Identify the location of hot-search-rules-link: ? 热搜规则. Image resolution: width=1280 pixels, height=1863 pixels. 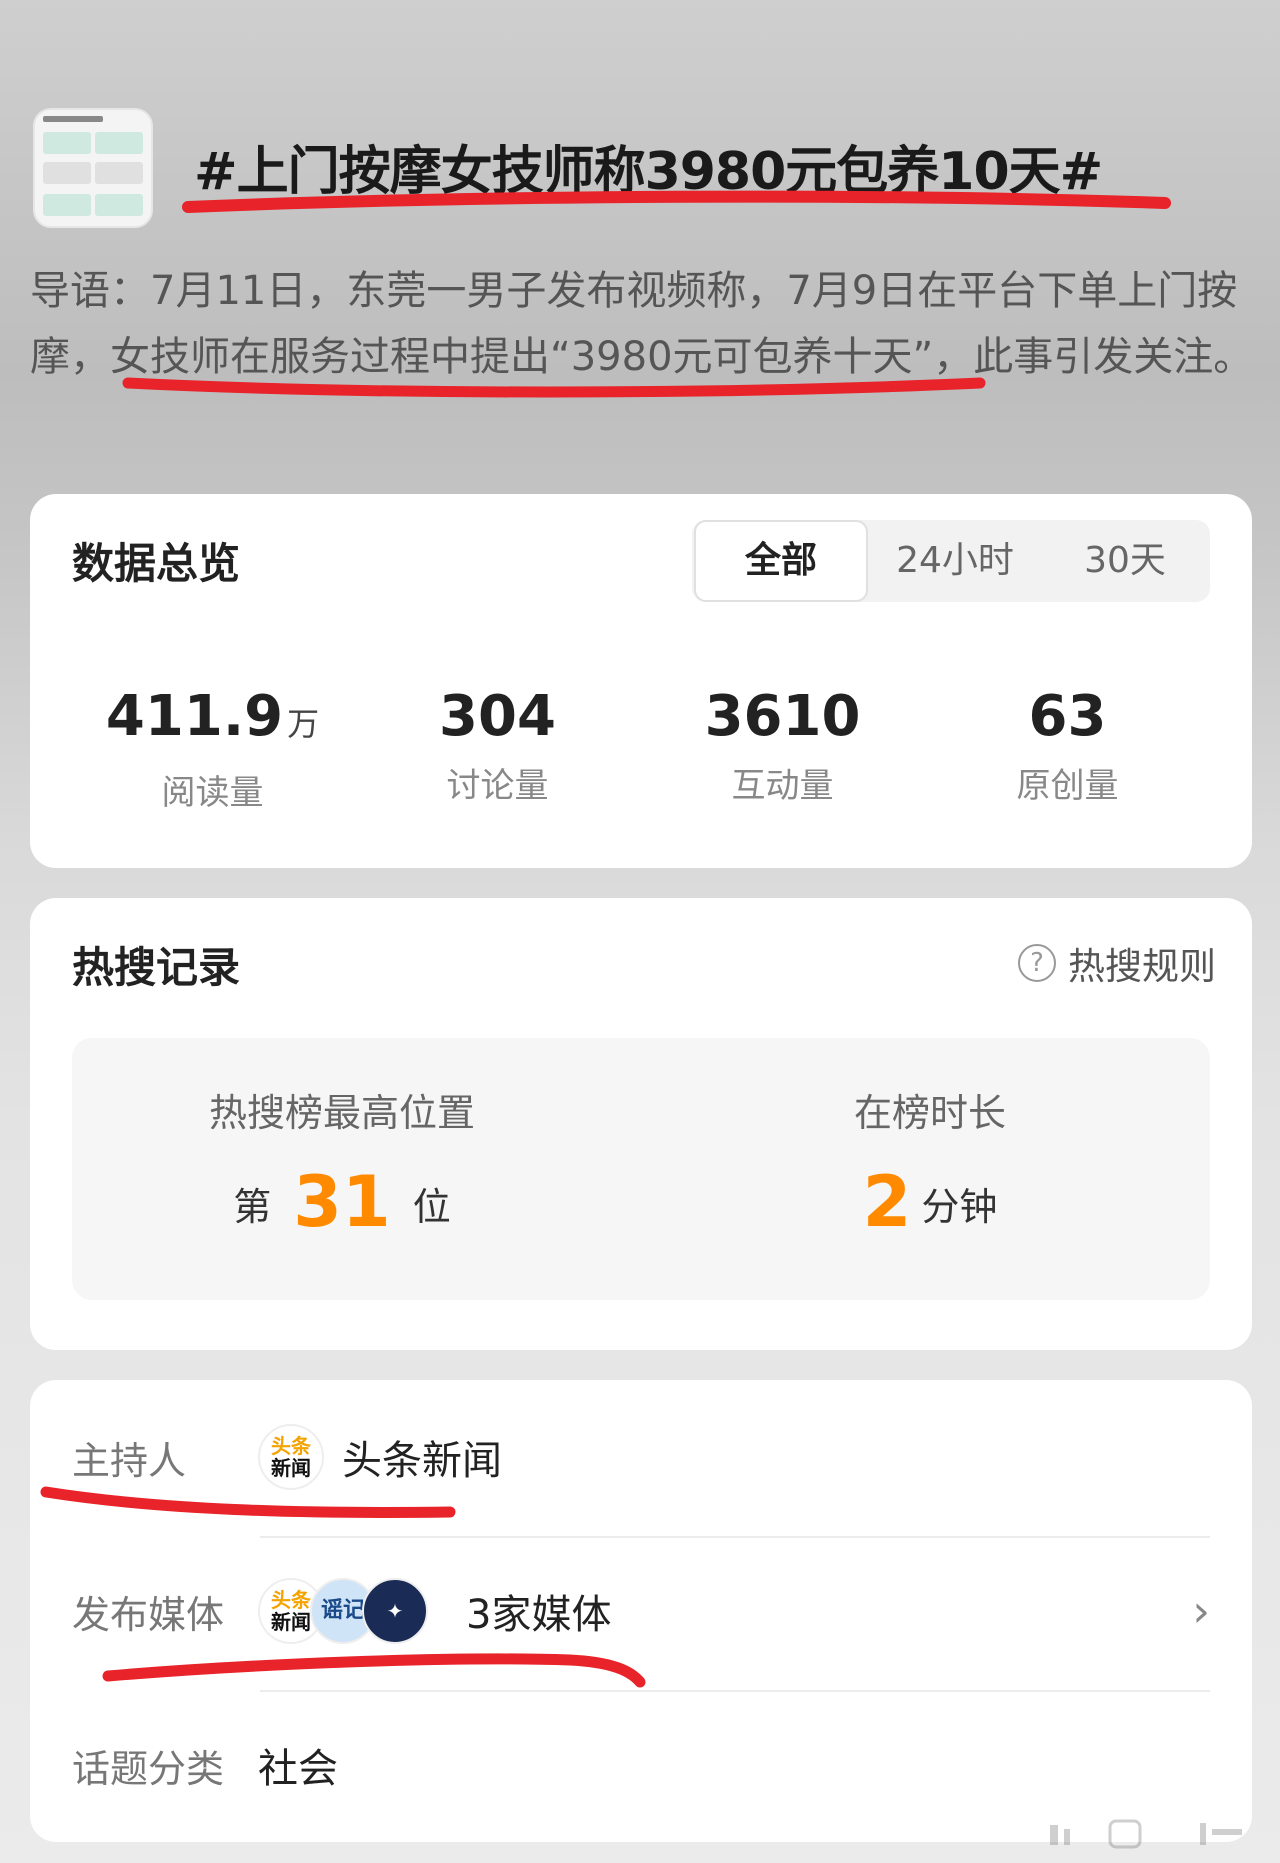
(1117, 963).